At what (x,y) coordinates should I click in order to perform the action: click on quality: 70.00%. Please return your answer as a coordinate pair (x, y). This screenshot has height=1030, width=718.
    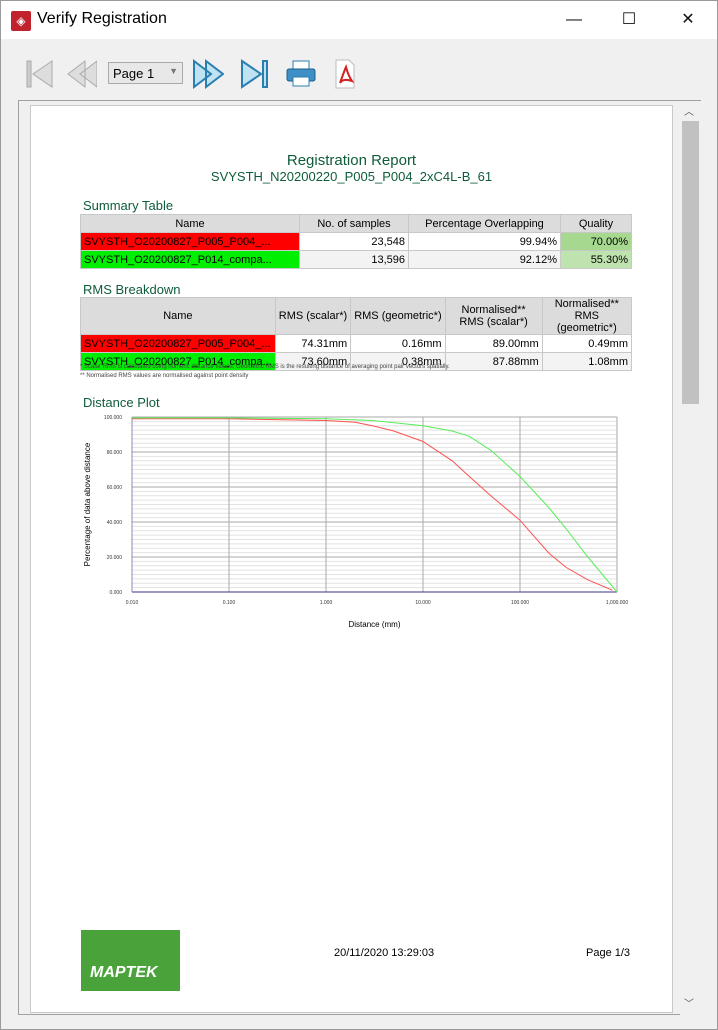
    Looking at the image, I should click on (596, 241).